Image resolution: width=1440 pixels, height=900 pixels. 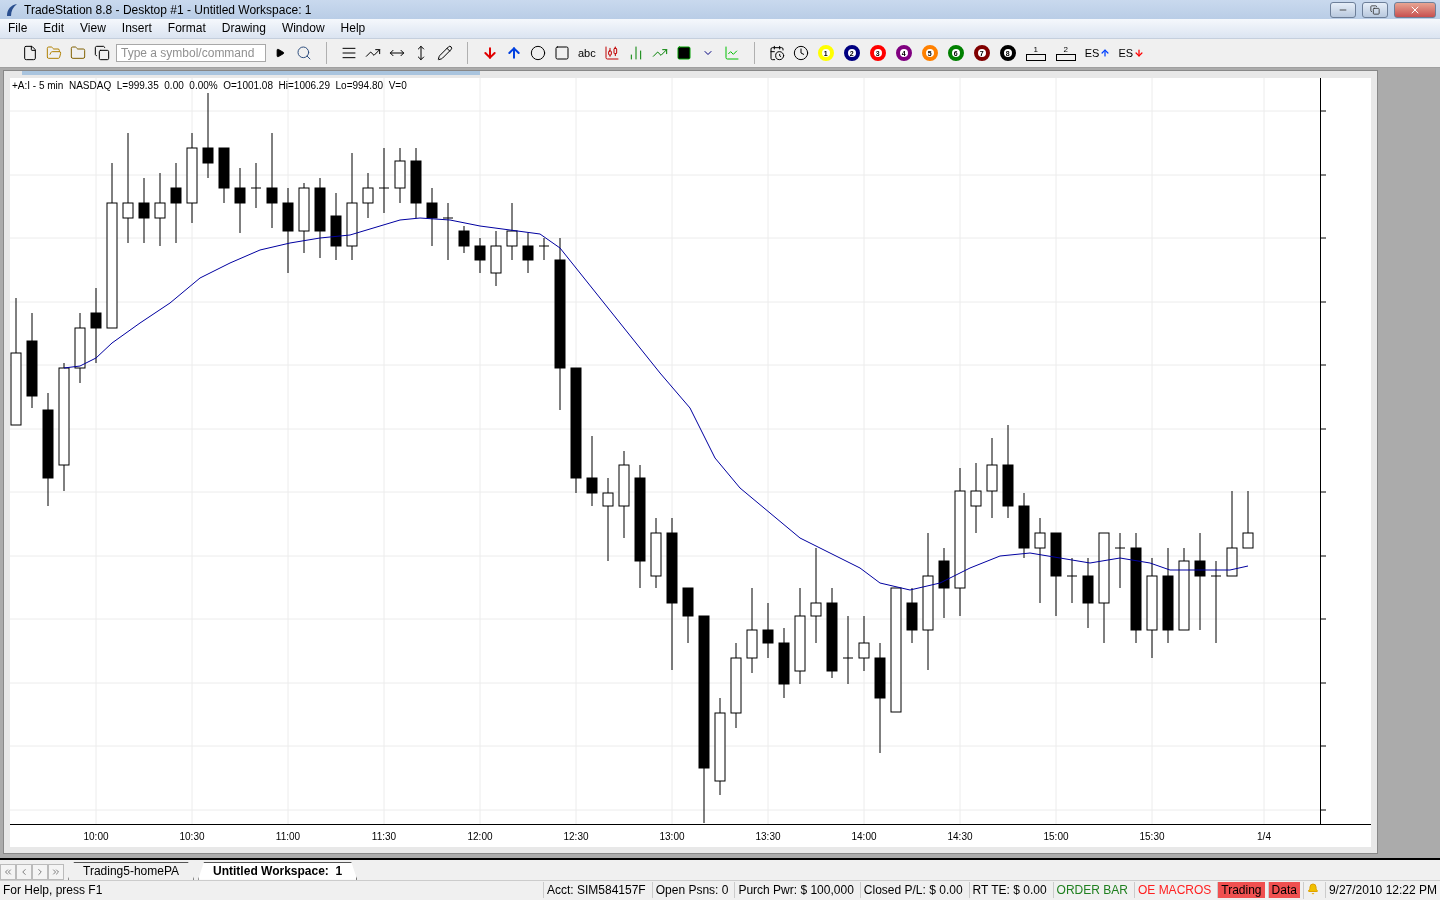 I want to click on status-field: Open Psns: 0, so click(x=691, y=890).